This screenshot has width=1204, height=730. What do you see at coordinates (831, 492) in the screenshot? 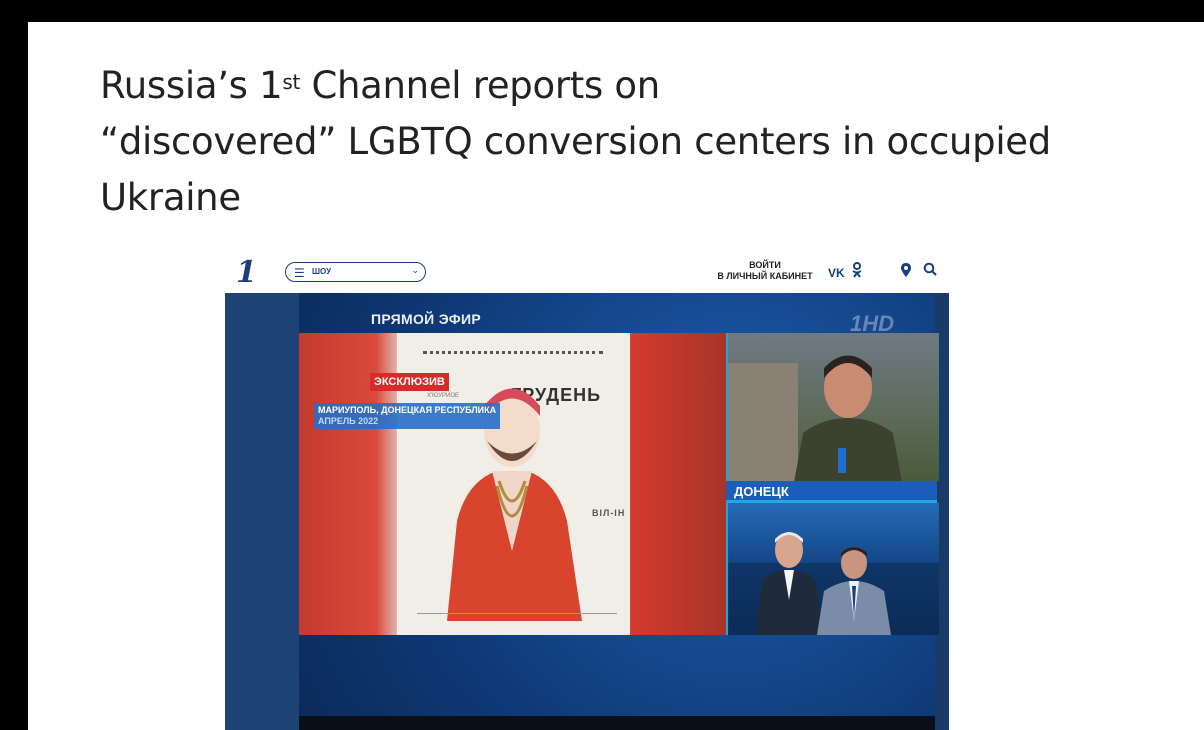
I see `location-caption-donetsk: ДОНЕЦК` at bounding box center [831, 492].